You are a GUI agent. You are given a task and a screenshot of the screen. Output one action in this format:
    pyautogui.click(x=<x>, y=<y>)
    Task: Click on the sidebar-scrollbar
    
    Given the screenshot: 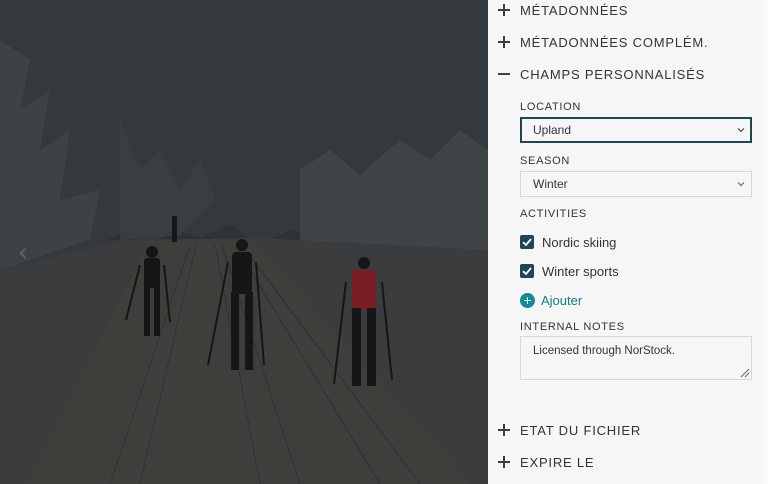 What is the action you would take?
    pyautogui.click(x=766, y=242)
    